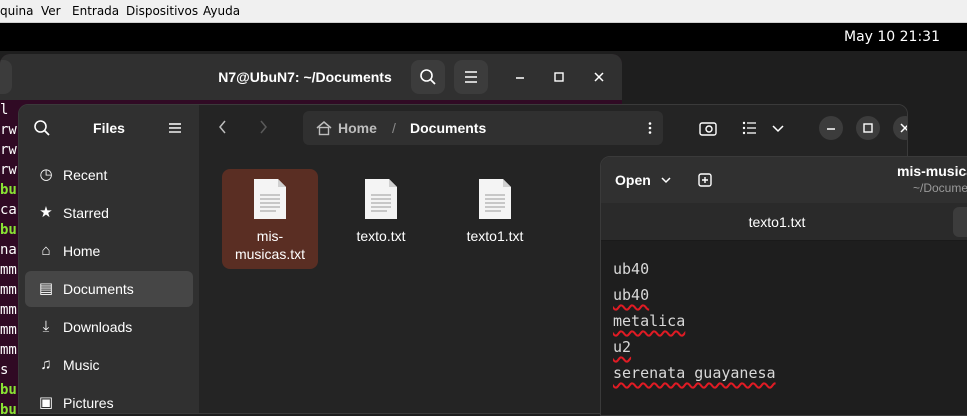 The width and height of the screenshot is (967, 416). I want to click on tab-texto1: texto1.txt, so click(777, 222).